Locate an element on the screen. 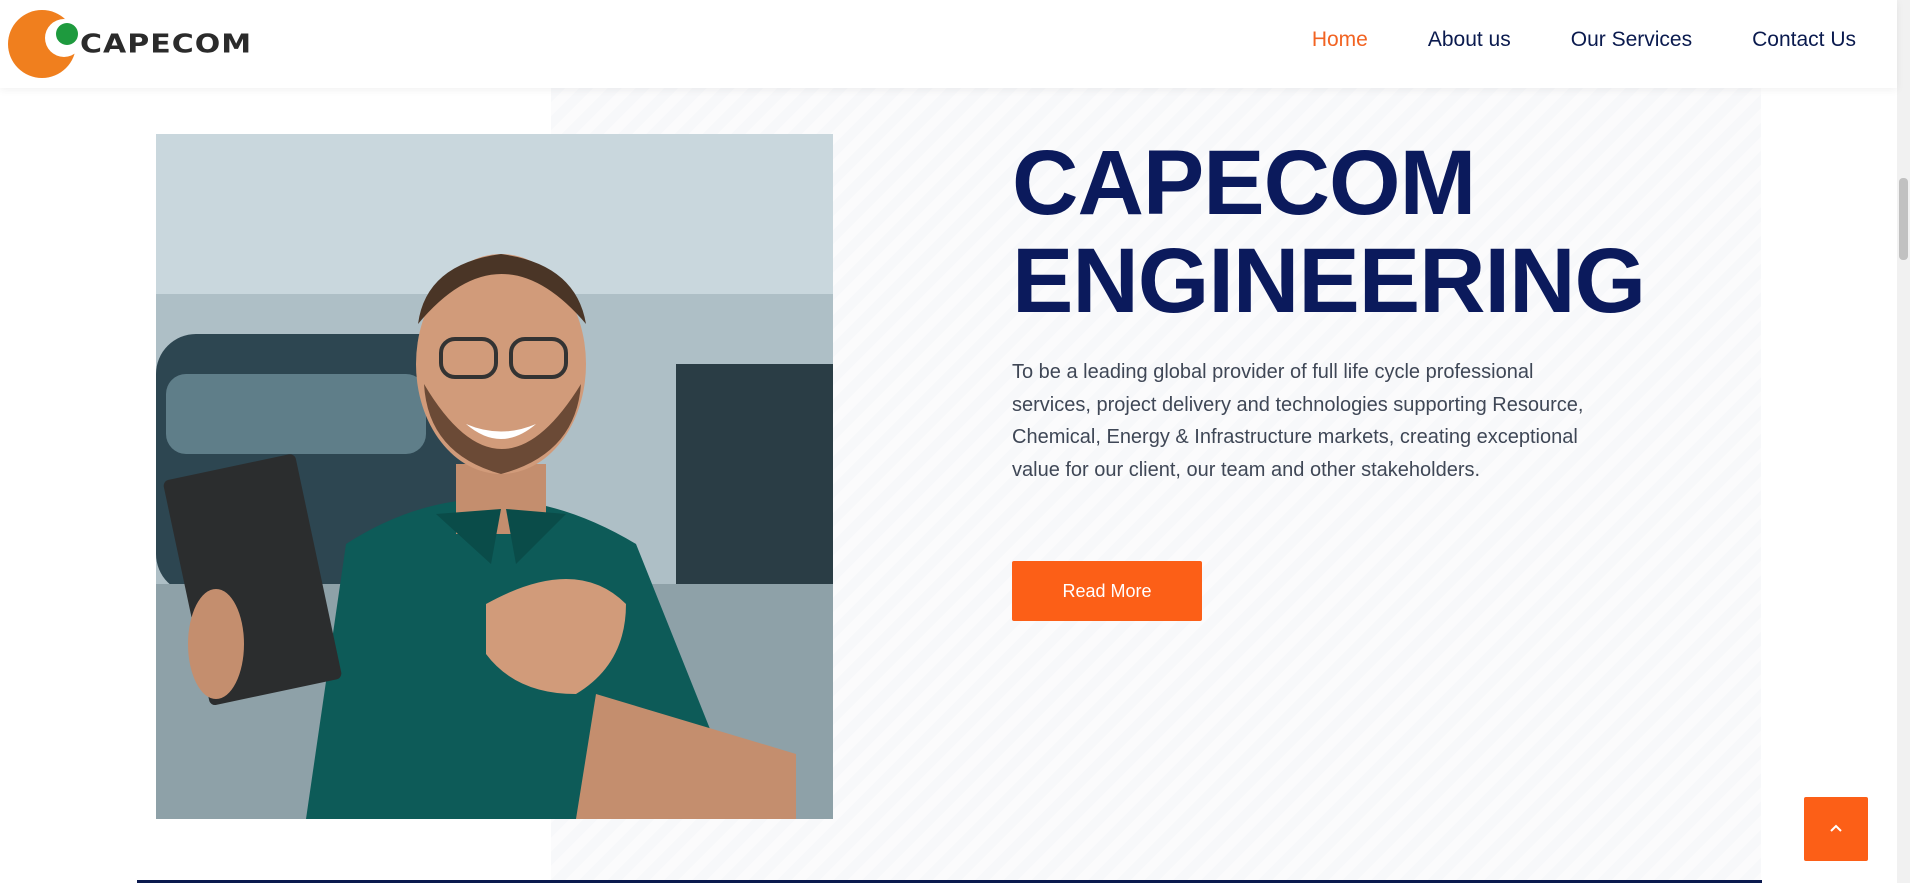  nav-our-services: Our Services is located at coordinates (1631, 40).